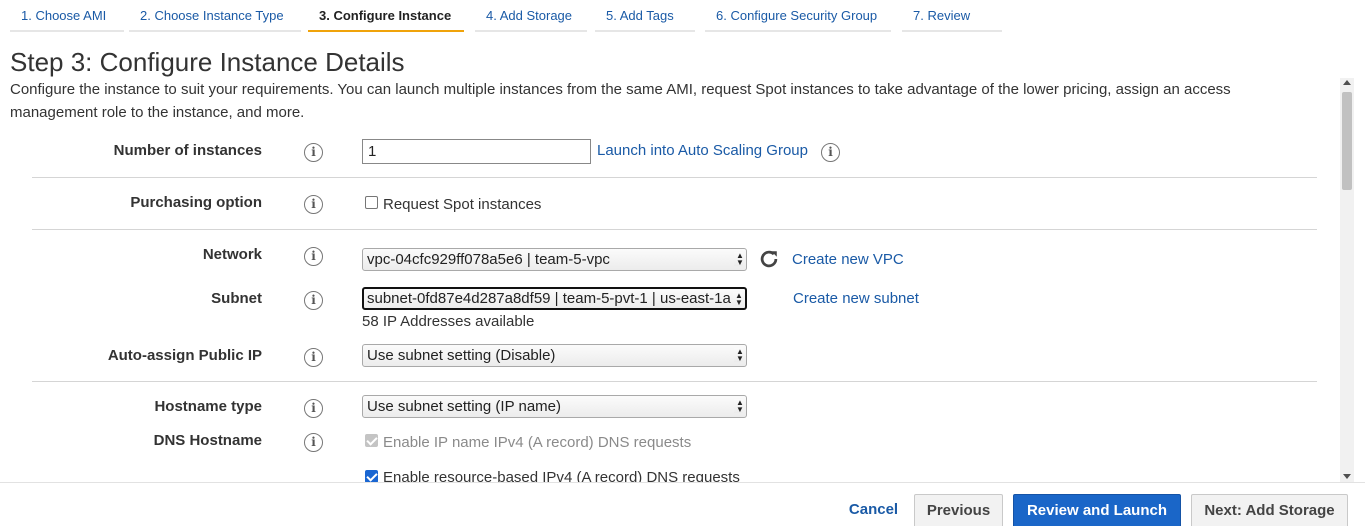  I want to click on next-add-storage-button: Next: Add Storage, so click(1269, 510).